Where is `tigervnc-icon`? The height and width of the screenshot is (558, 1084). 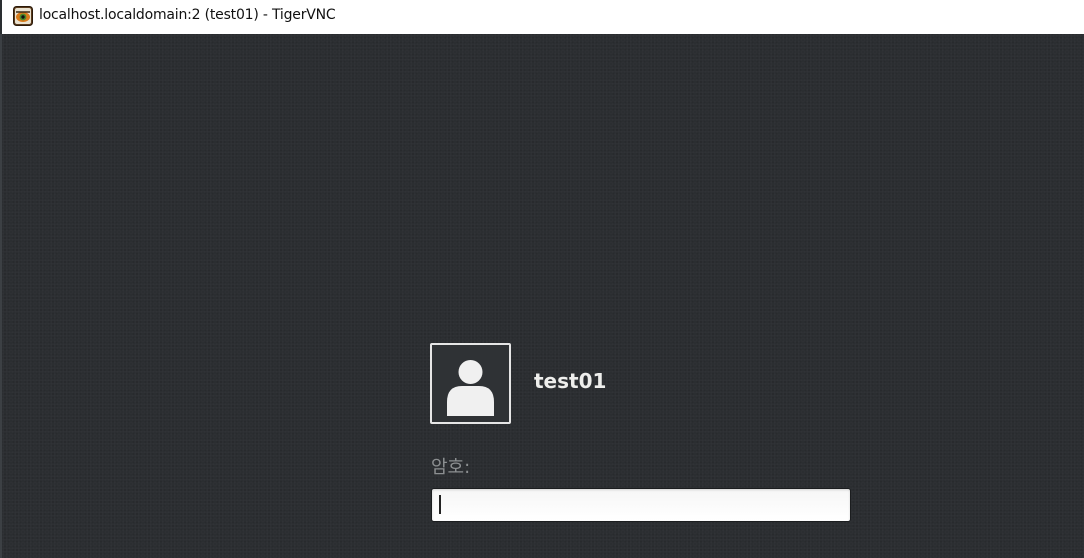 tigervnc-icon is located at coordinates (23, 16).